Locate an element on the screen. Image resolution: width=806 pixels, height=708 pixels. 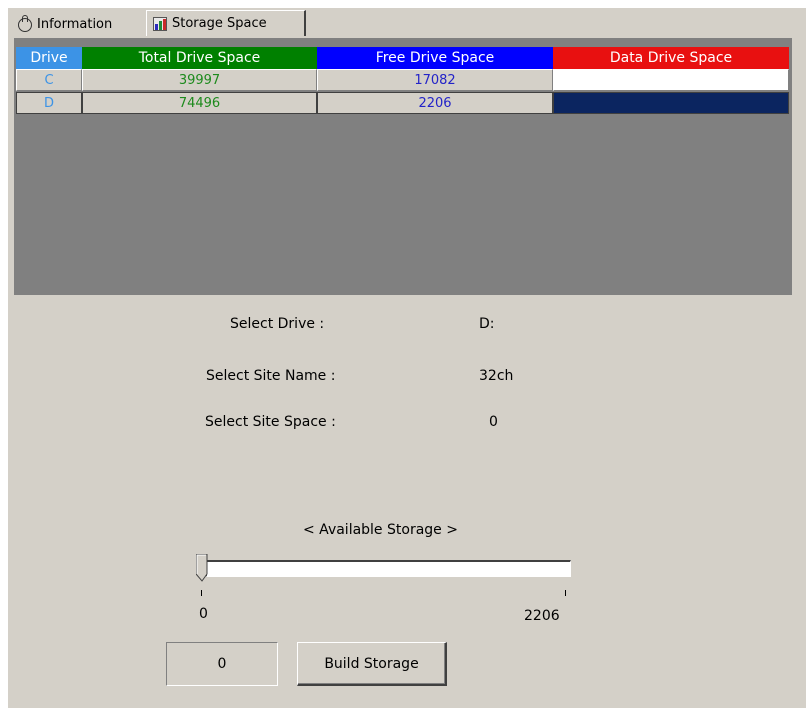
cell-free-drive-space: 2206 is located at coordinates (435, 103).